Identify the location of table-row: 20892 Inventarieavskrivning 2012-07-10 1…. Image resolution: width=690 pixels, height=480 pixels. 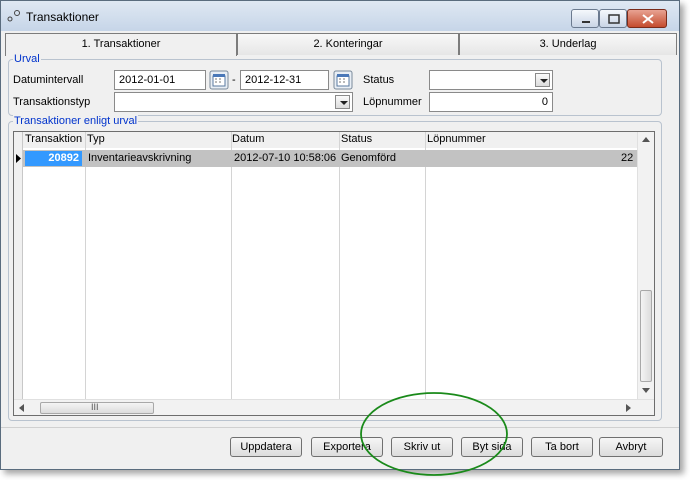
(330, 158).